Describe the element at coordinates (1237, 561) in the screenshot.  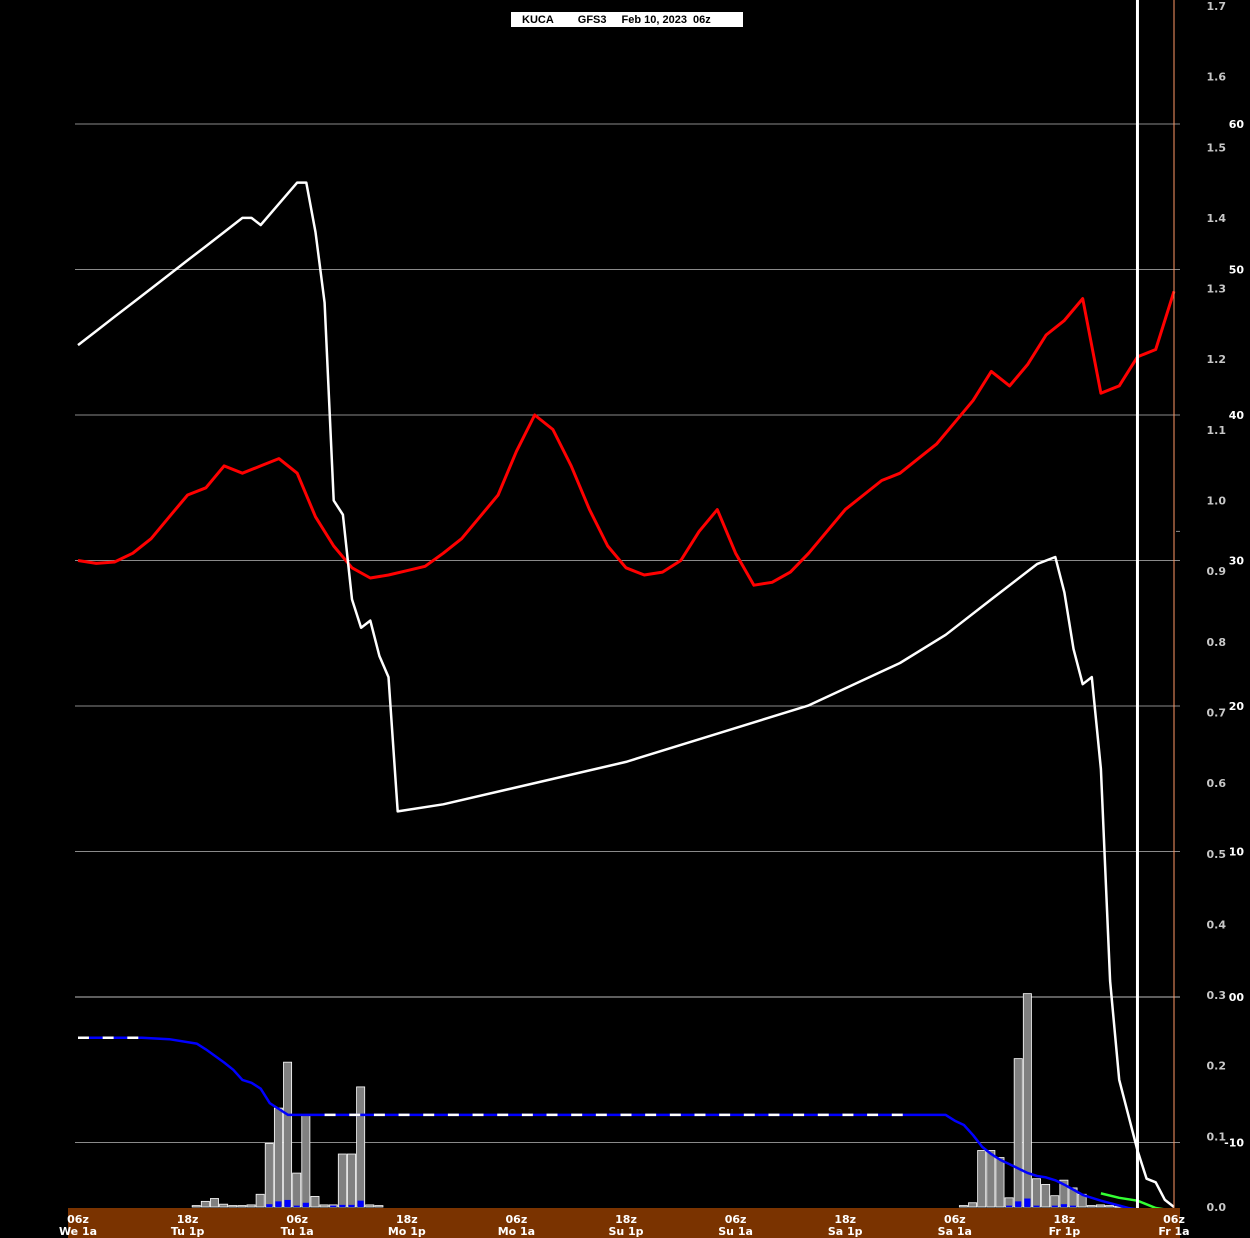
I see `temp-tick-label: 30` at that location.